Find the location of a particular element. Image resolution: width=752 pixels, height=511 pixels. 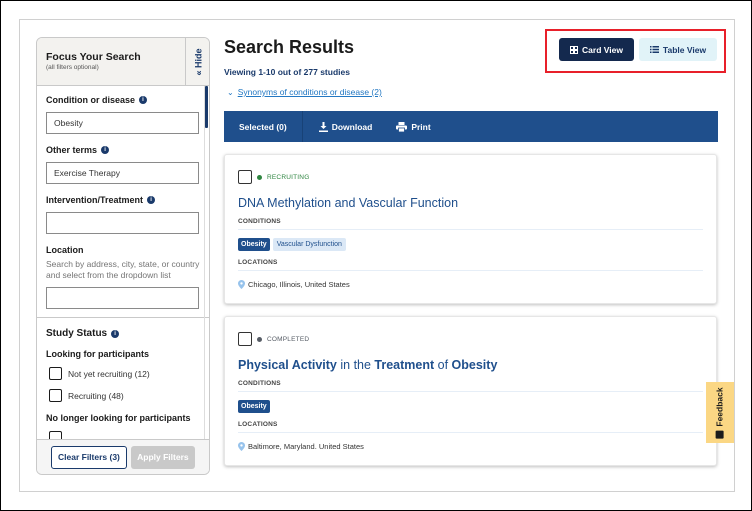

title-part: Obesity is located at coordinates (474, 365).